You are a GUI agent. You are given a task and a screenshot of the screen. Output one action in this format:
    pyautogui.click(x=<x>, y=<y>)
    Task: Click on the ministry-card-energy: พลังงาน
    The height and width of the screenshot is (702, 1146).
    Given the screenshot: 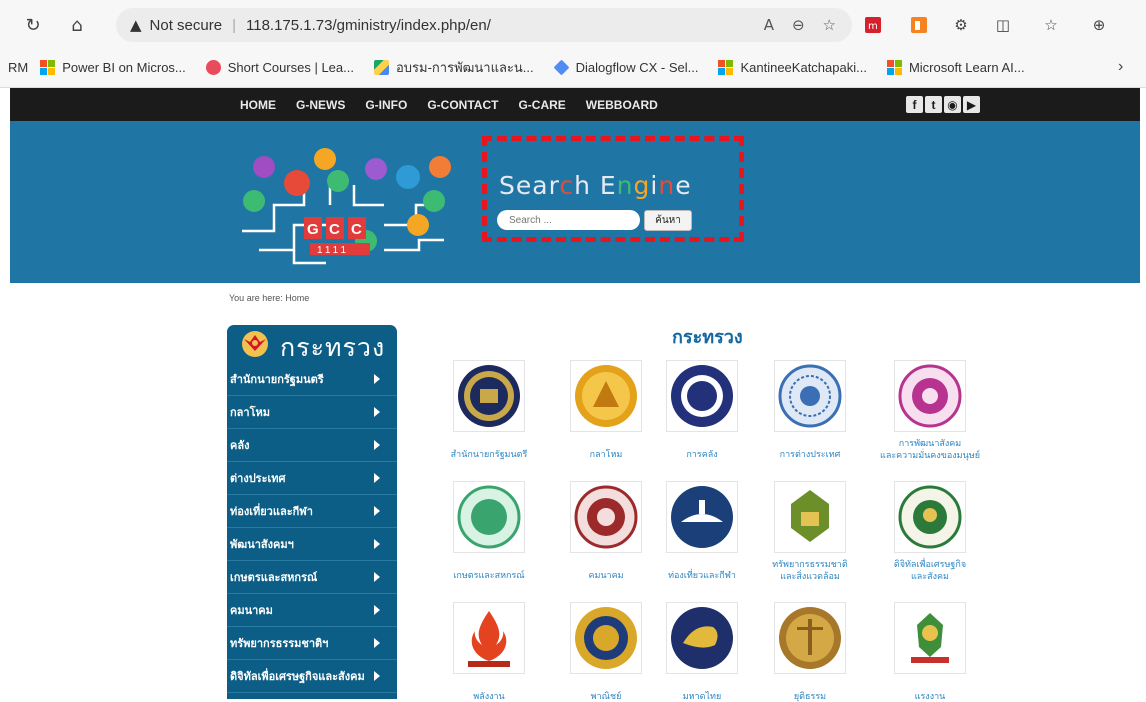 What is the action you would take?
    pyautogui.click(x=489, y=652)
    